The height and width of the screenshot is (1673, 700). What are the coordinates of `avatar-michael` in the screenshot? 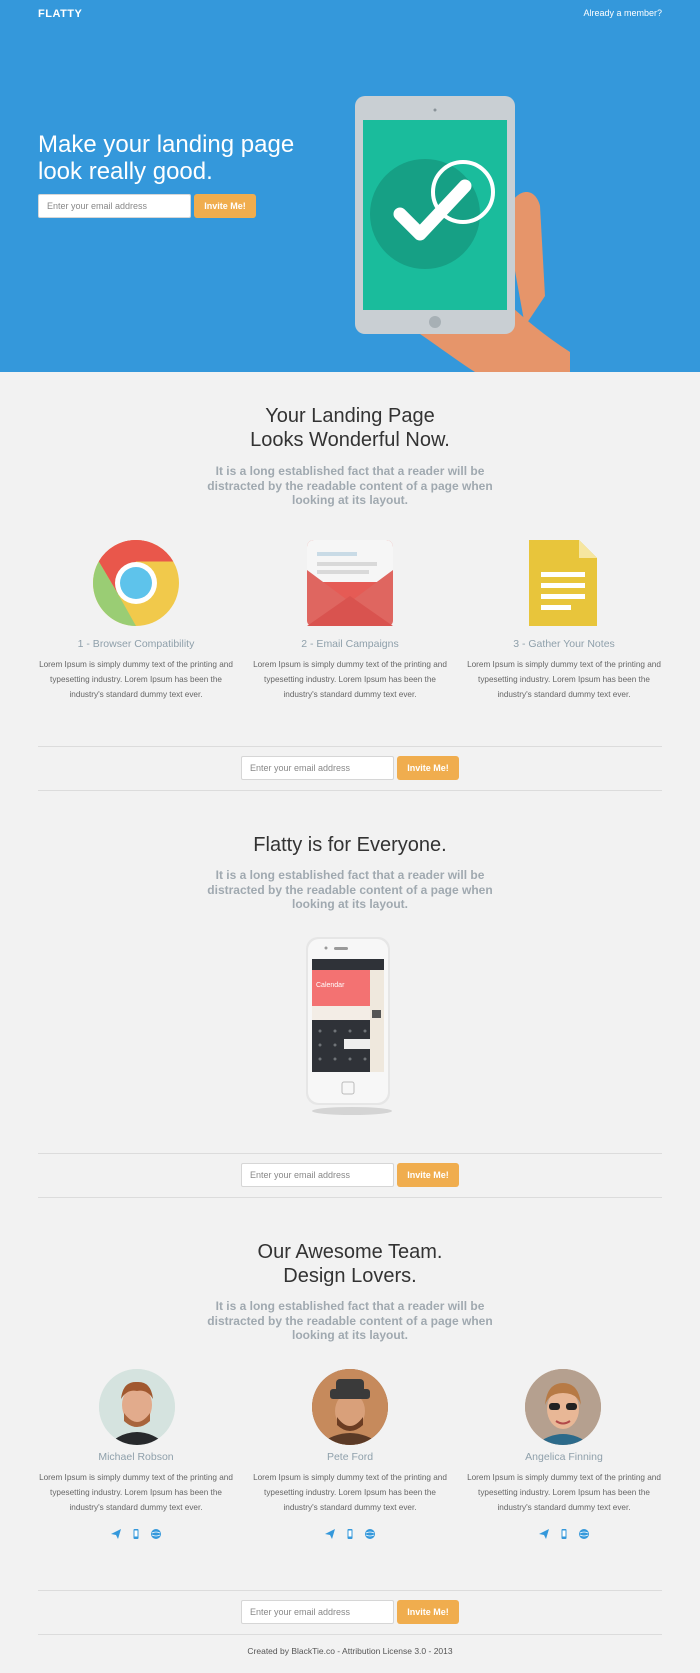 It's located at (137, 1407).